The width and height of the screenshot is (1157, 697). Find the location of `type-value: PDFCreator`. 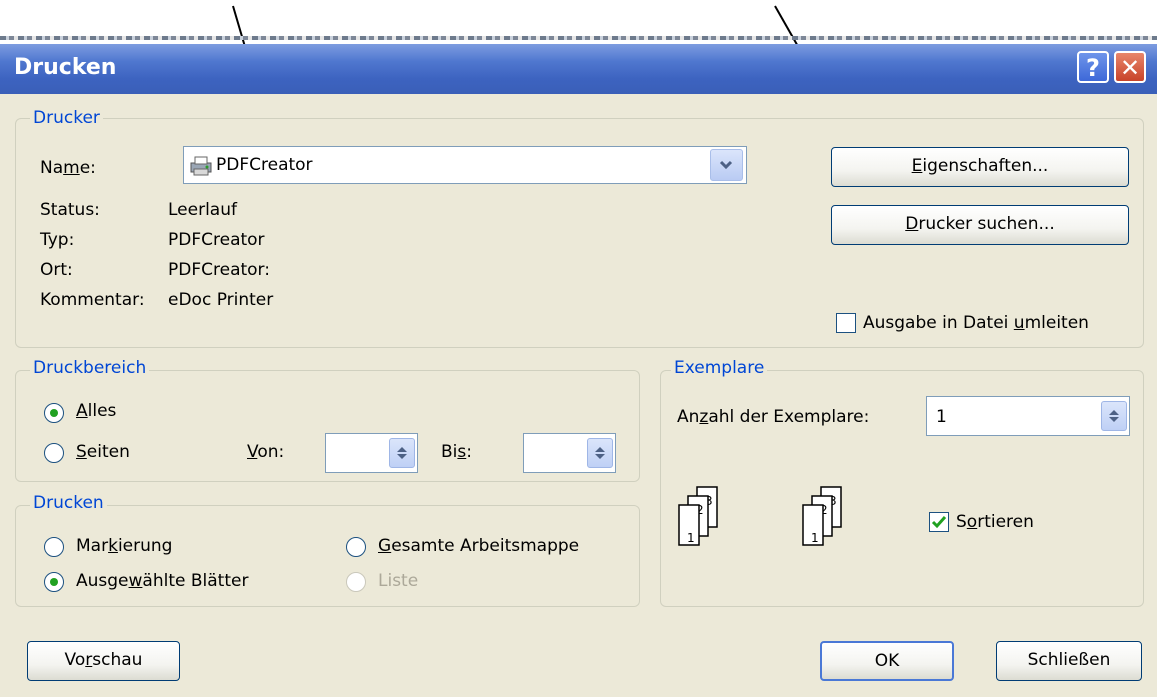

type-value: PDFCreator is located at coordinates (216, 240).